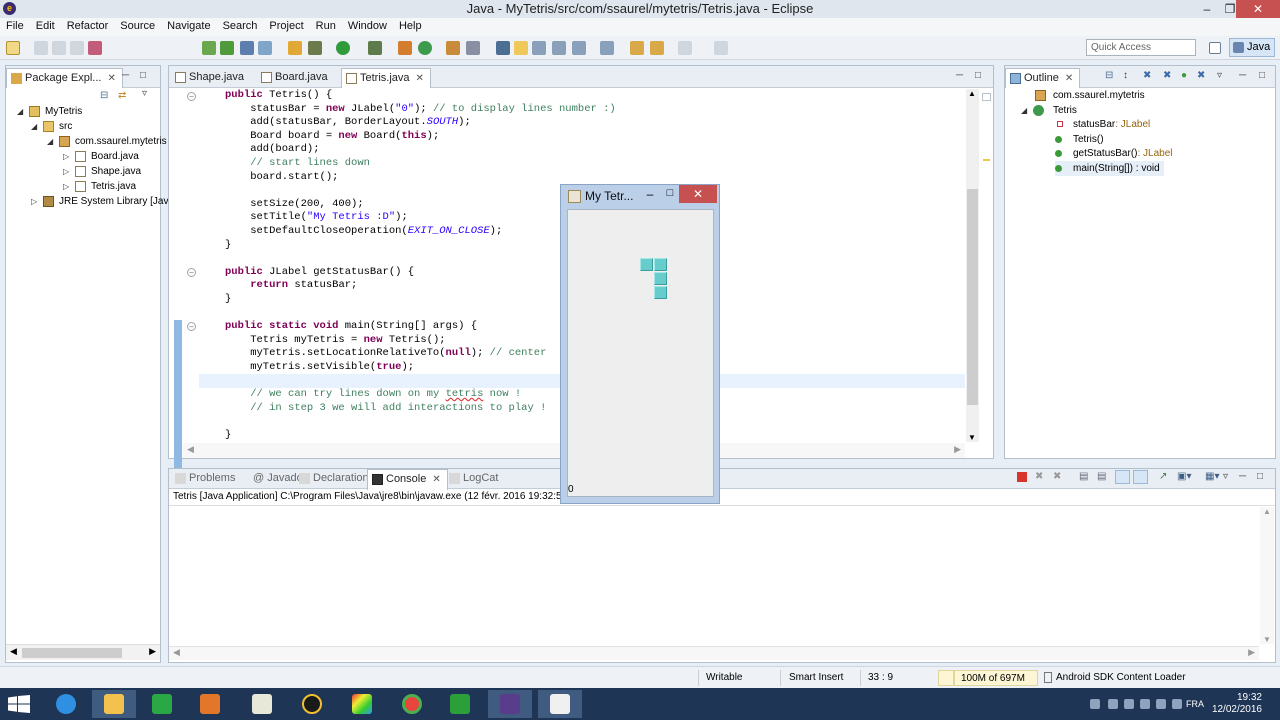  Describe the element at coordinates (1043, 78) in the screenshot. I see `tab-outline: Outline ✕` at that location.